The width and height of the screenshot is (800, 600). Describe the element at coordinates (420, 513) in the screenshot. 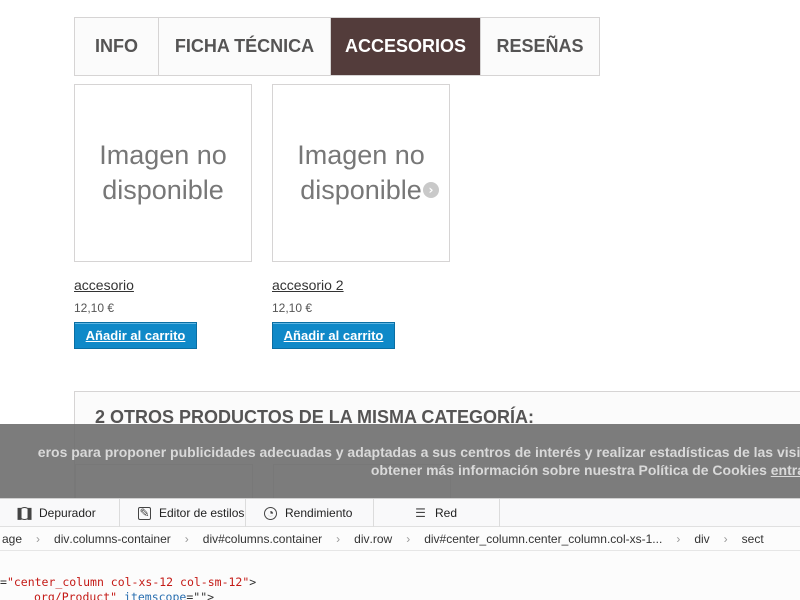

I see `network-icon: ☰` at that location.